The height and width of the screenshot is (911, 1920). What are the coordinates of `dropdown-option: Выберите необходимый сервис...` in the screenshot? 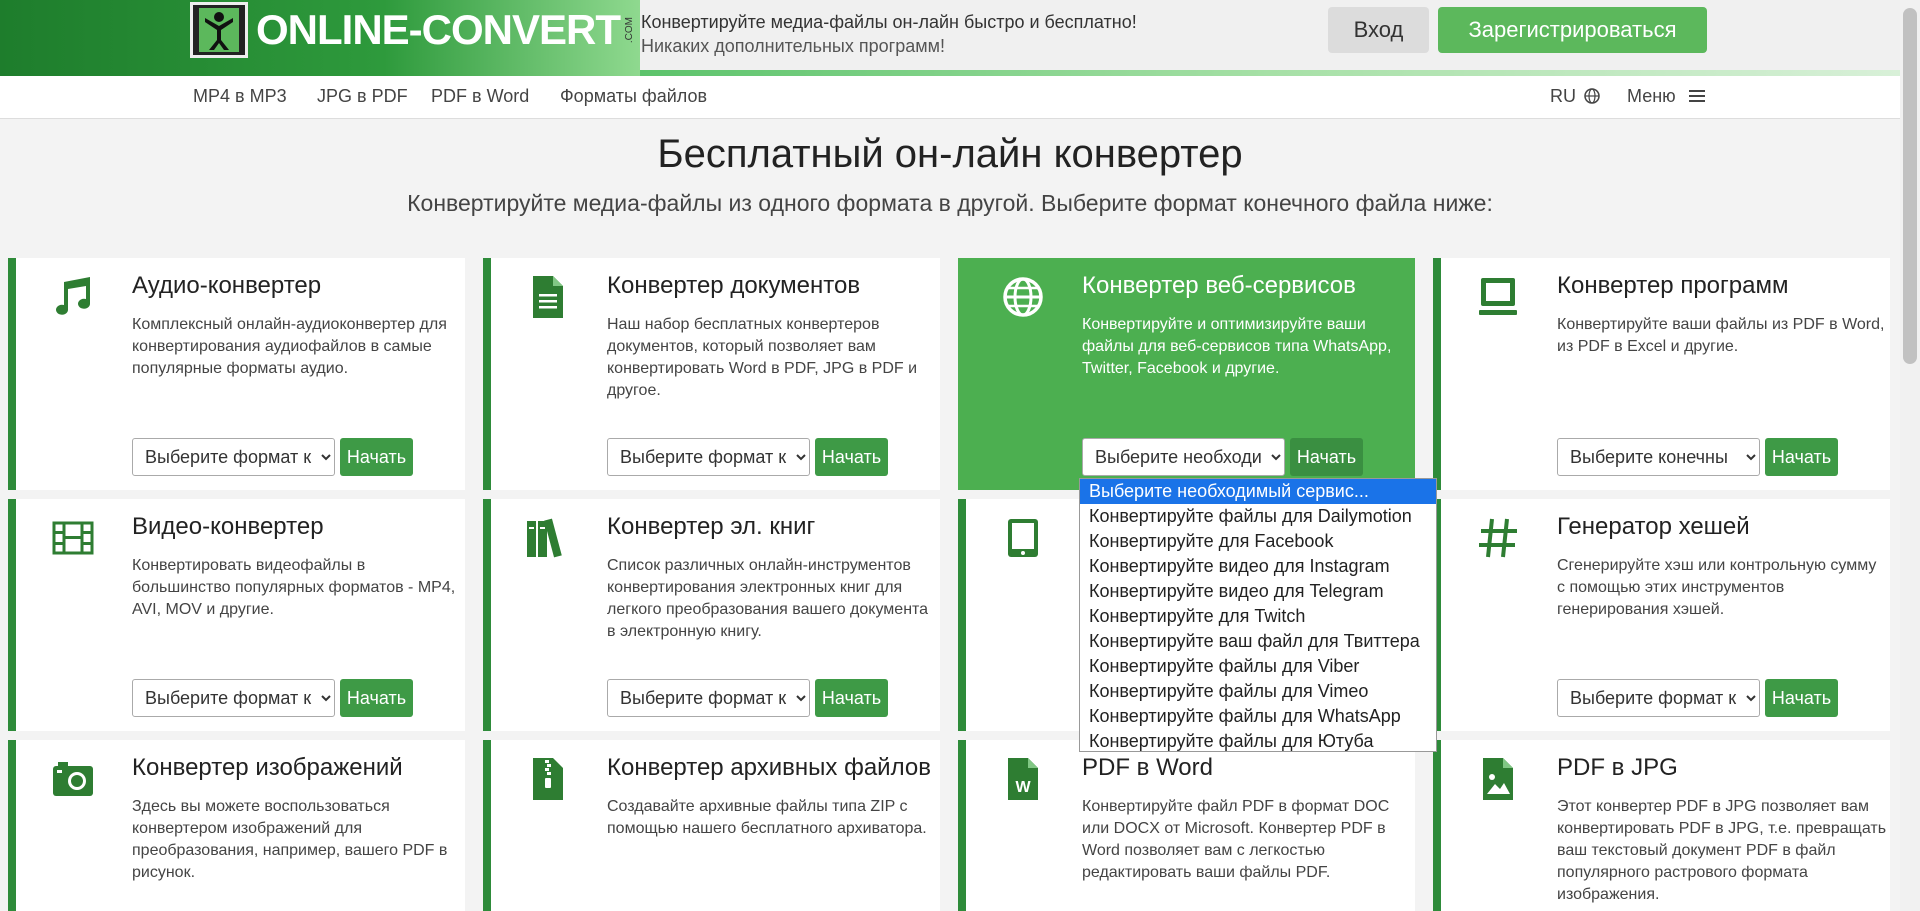 It's located at (1258, 491).